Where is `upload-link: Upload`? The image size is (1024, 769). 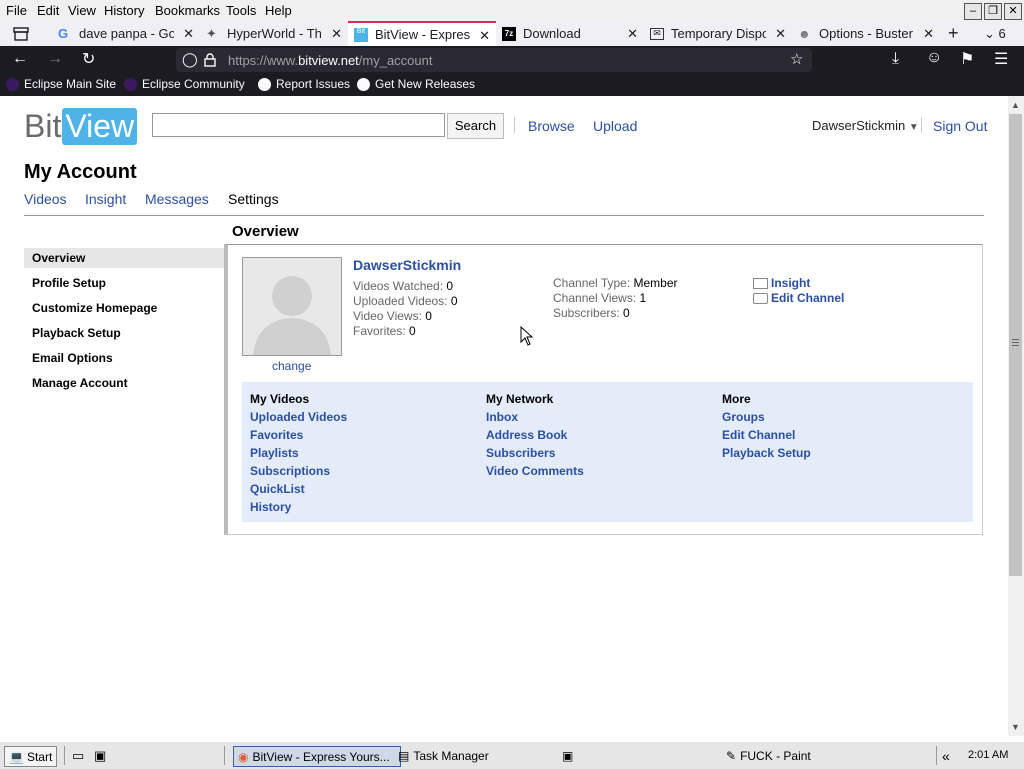 upload-link: Upload is located at coordinates (615, 126).